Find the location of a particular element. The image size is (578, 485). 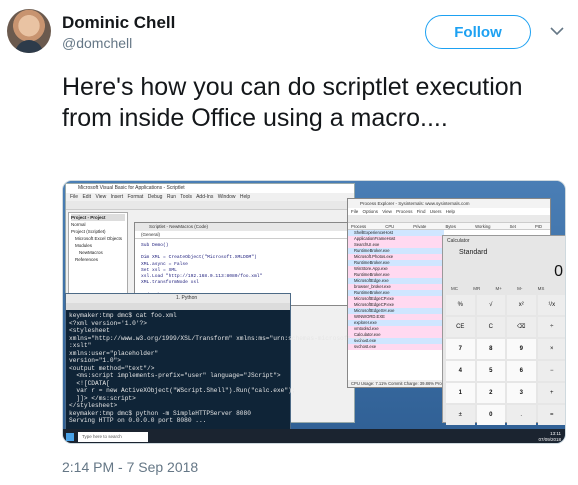

calc-key: ÷ is located at coordinates (551, 327).